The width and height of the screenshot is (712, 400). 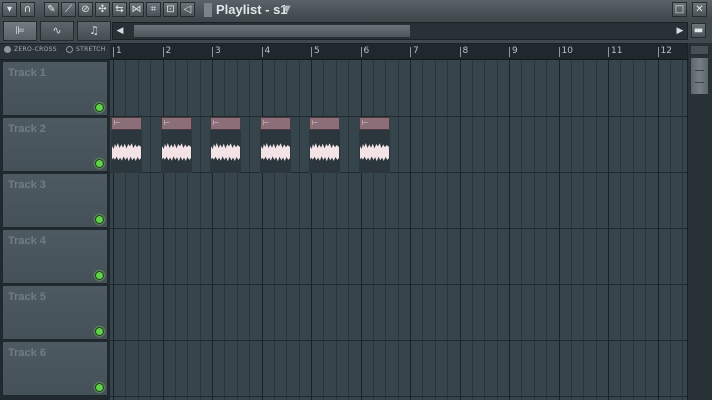 I want to click on brush-tool-icon: ⟋, so click(x=68, y=9).